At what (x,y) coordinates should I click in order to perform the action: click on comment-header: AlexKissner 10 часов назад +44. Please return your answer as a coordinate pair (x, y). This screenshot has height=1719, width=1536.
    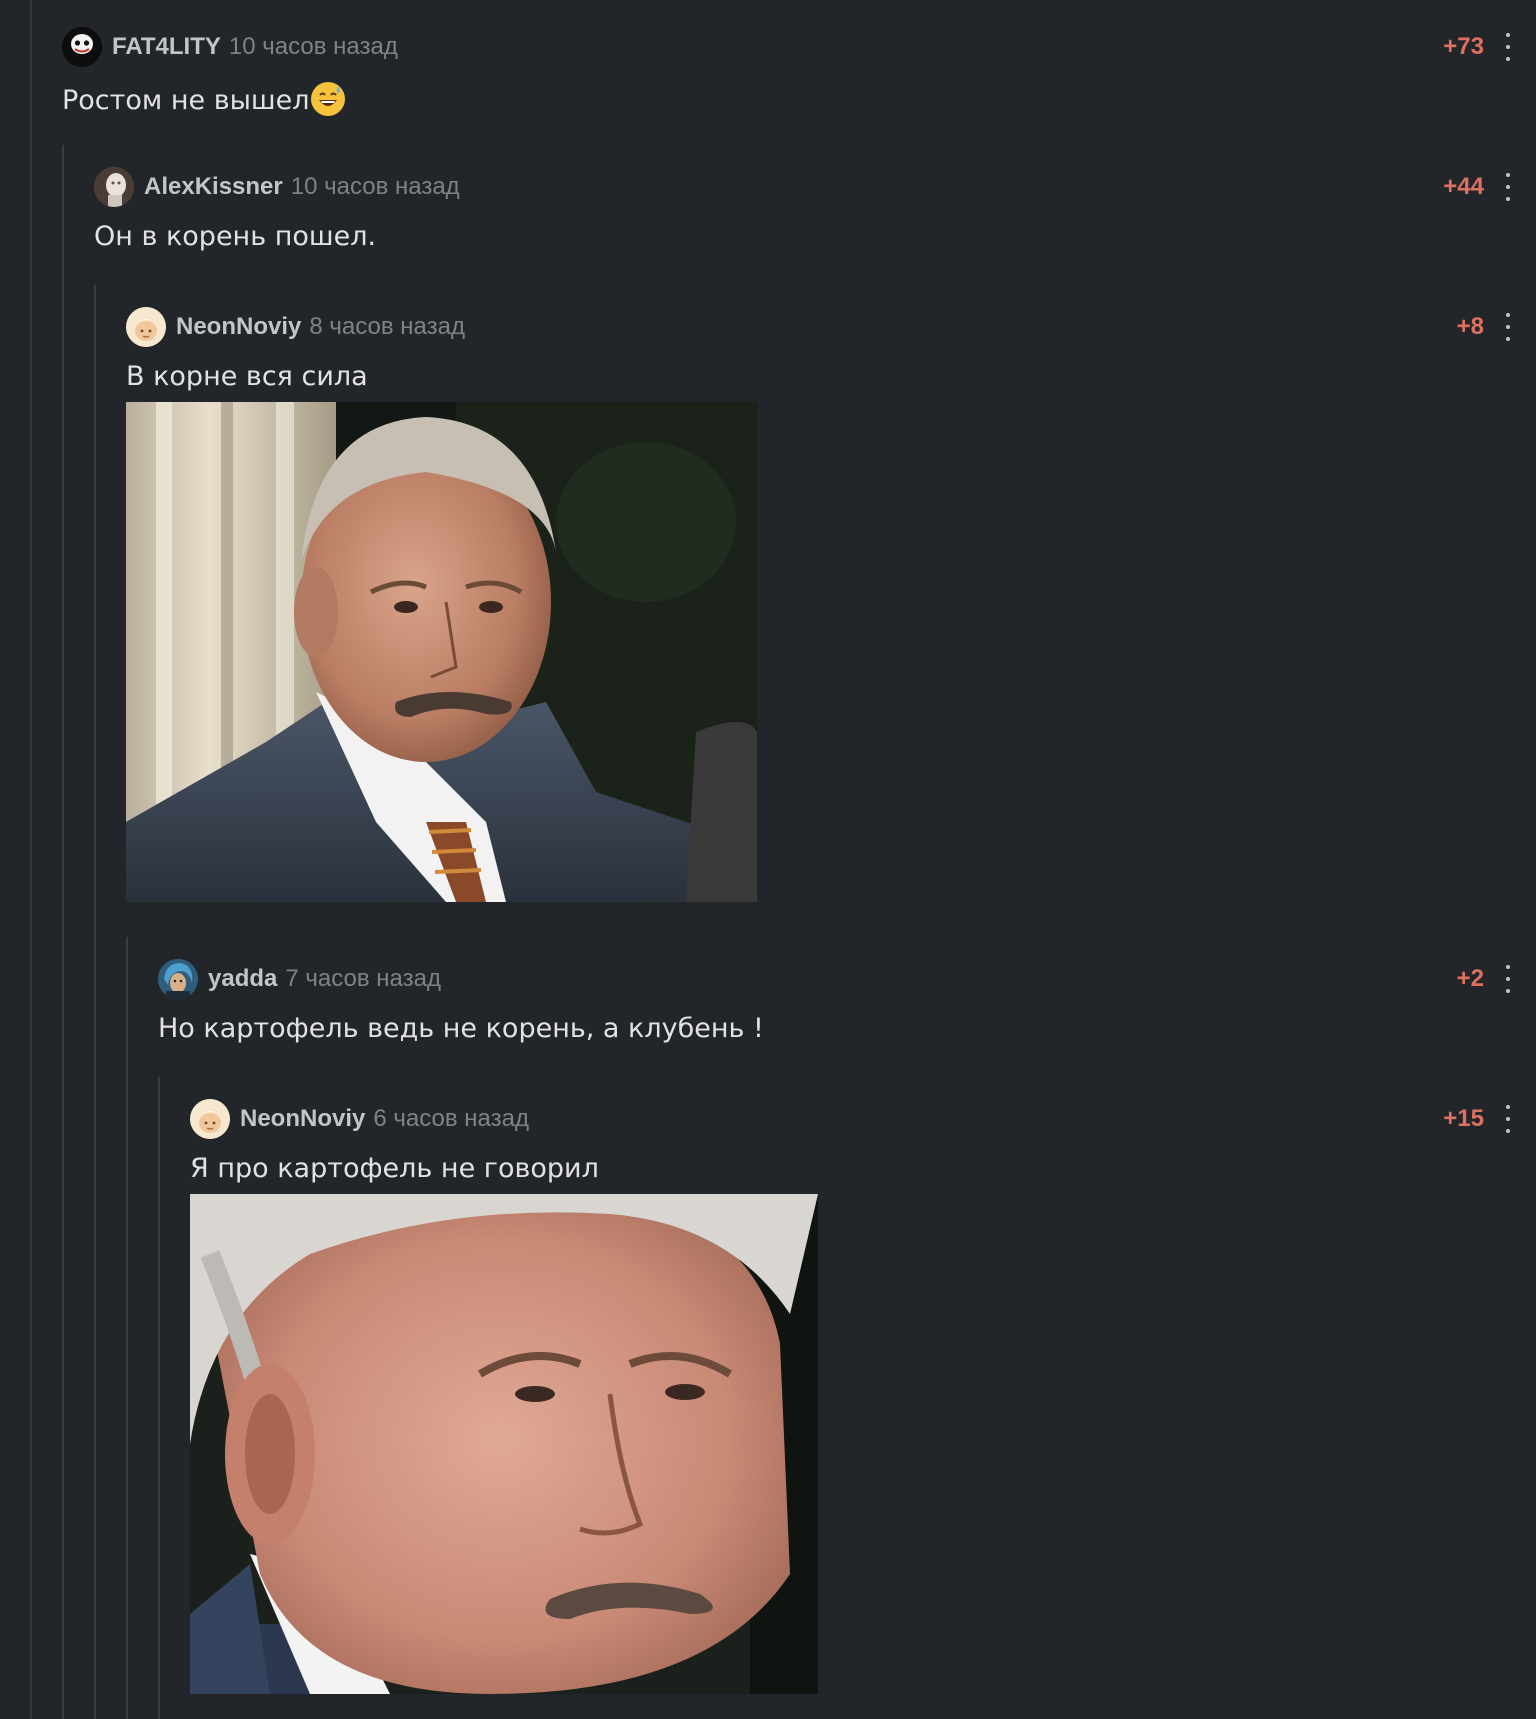
    Looking at the image, I should click on (815, 187).